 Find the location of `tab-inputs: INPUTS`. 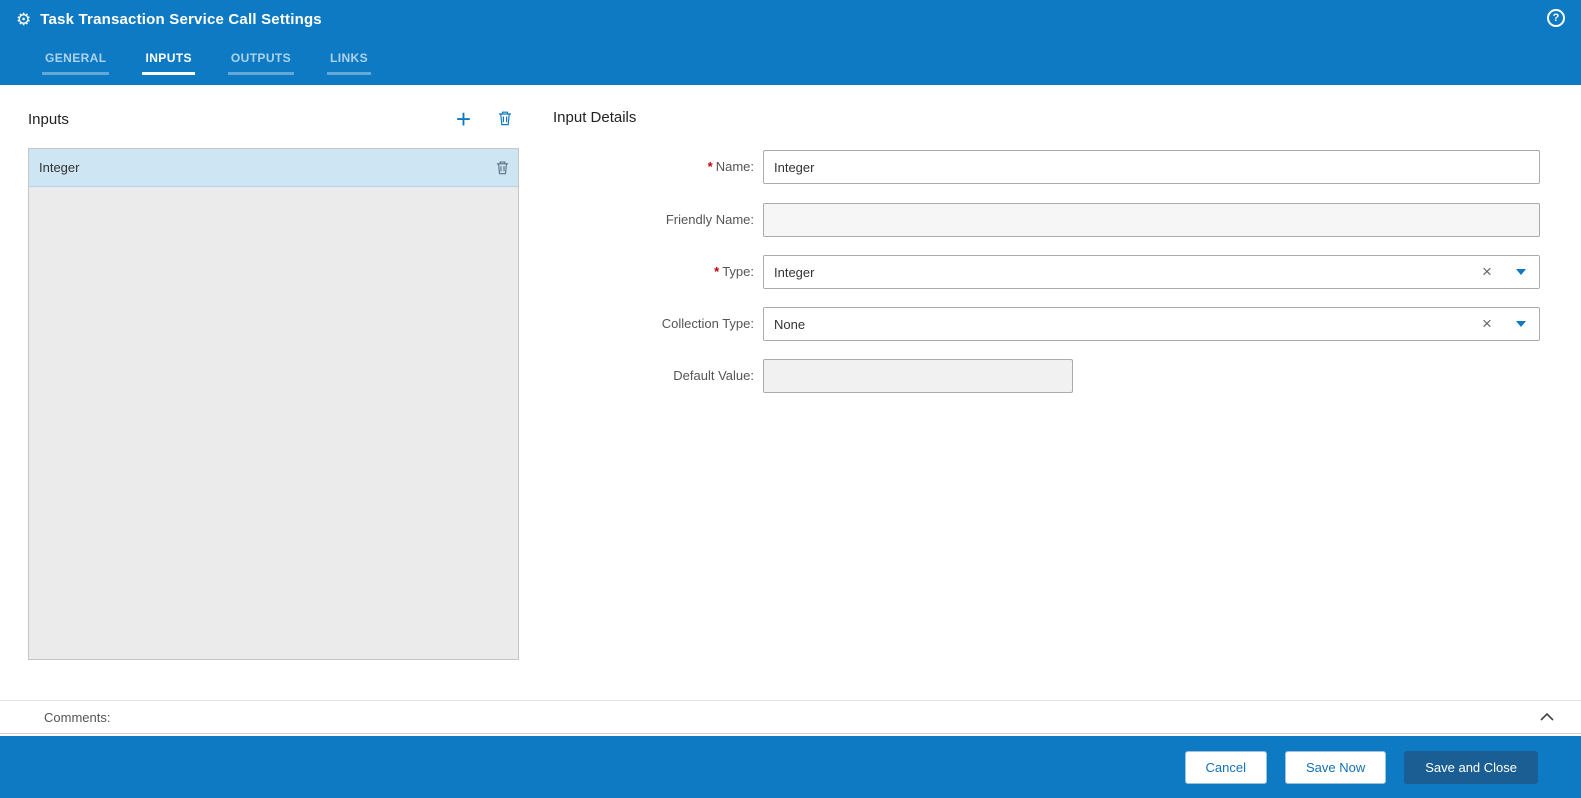

tab-inputs: INPUTS is located at coordinates (168, 59).